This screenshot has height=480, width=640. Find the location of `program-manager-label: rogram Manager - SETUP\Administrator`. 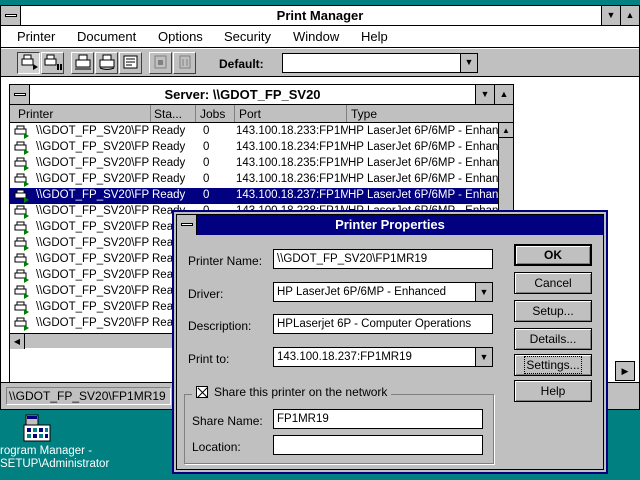

program-manager-label: rogram Manager - SETUP\Administrator is located at coordinates (60, 458).